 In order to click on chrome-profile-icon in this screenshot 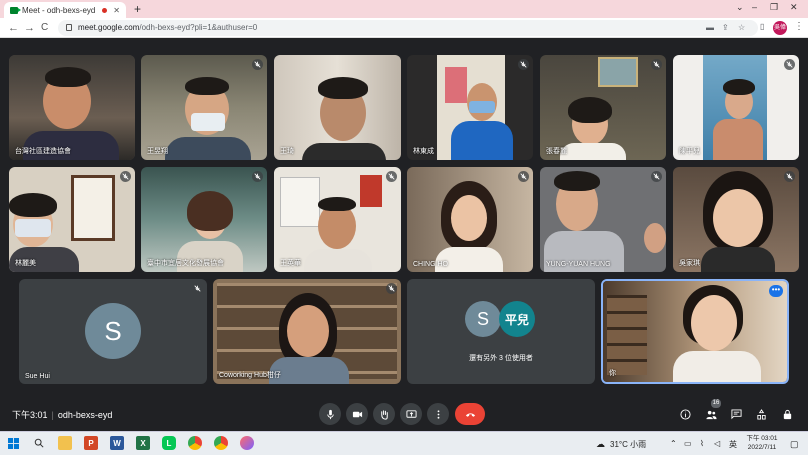, I will do `click(221, 443)`.